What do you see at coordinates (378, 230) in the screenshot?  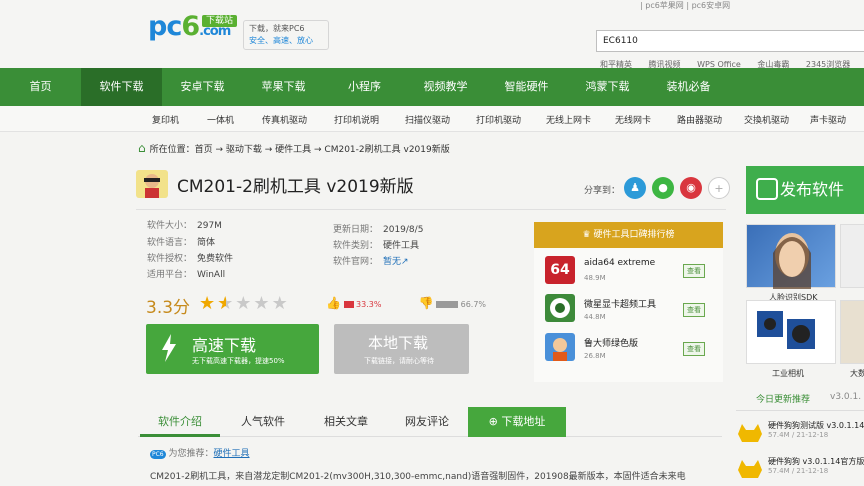 I see `info-update-date: 更新日期： 2019/8/5` at bounding box center [378, 230].